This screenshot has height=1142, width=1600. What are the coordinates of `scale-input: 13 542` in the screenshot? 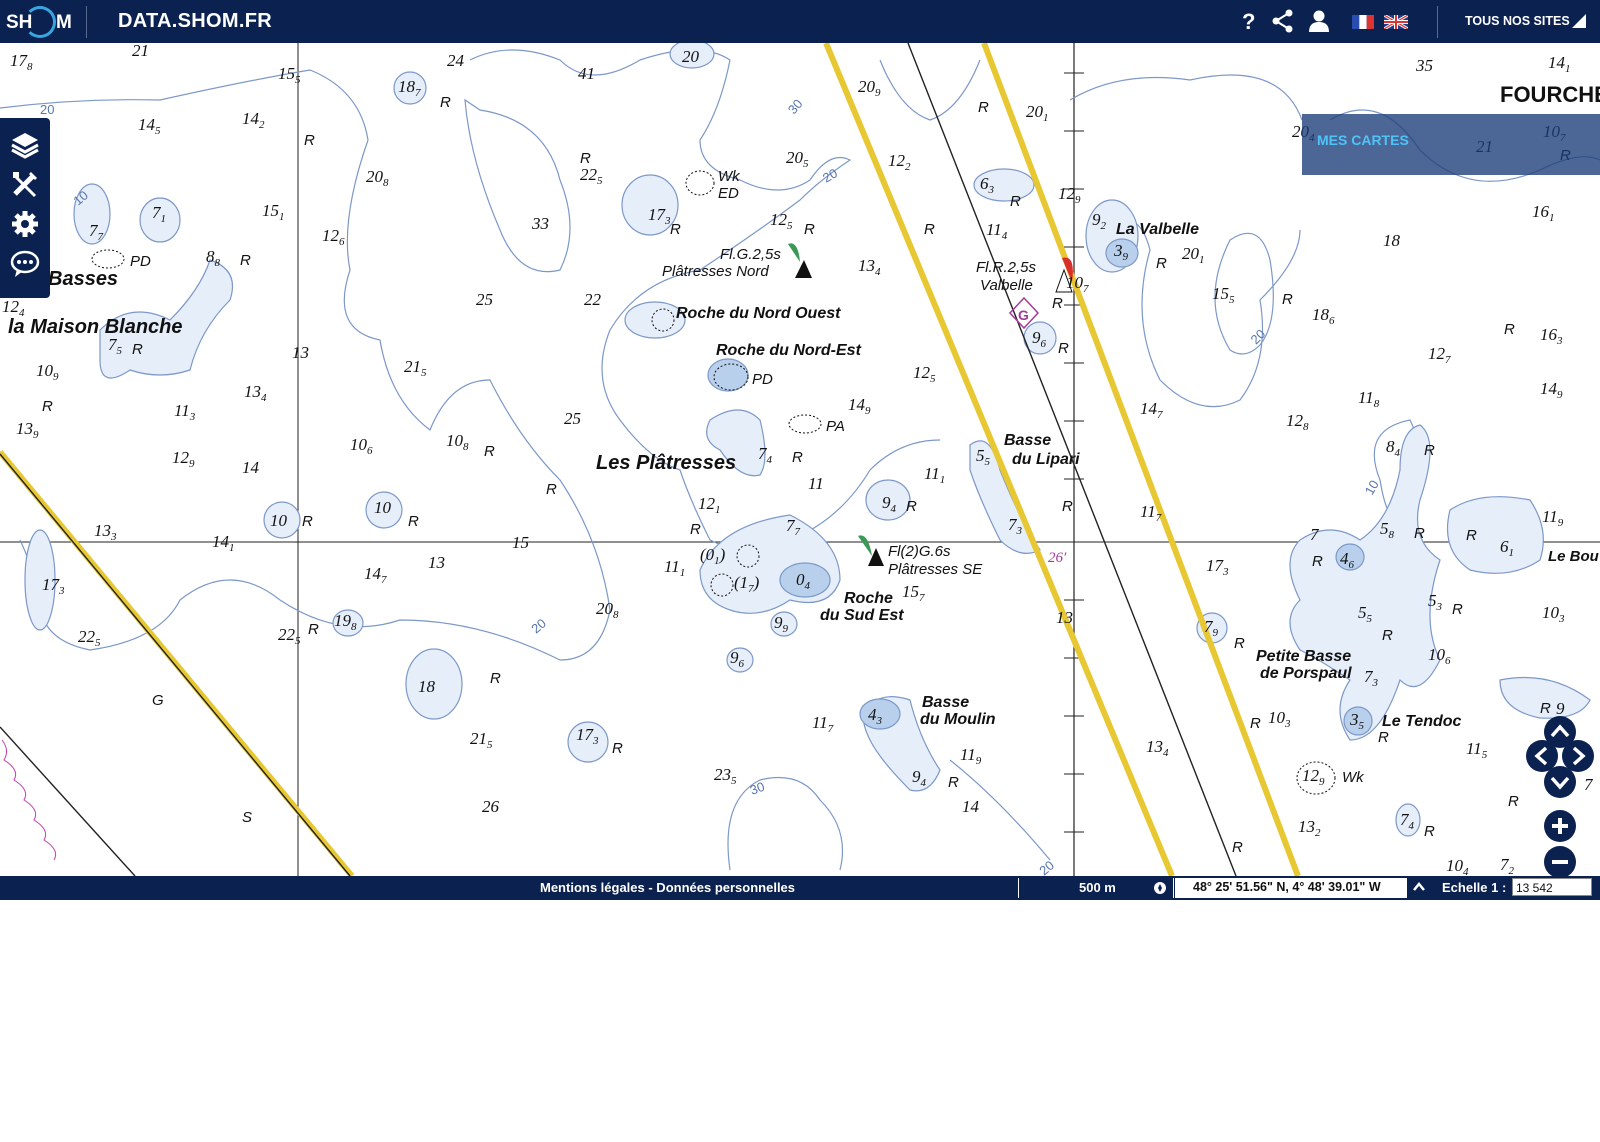 It's located at (1552, 887).